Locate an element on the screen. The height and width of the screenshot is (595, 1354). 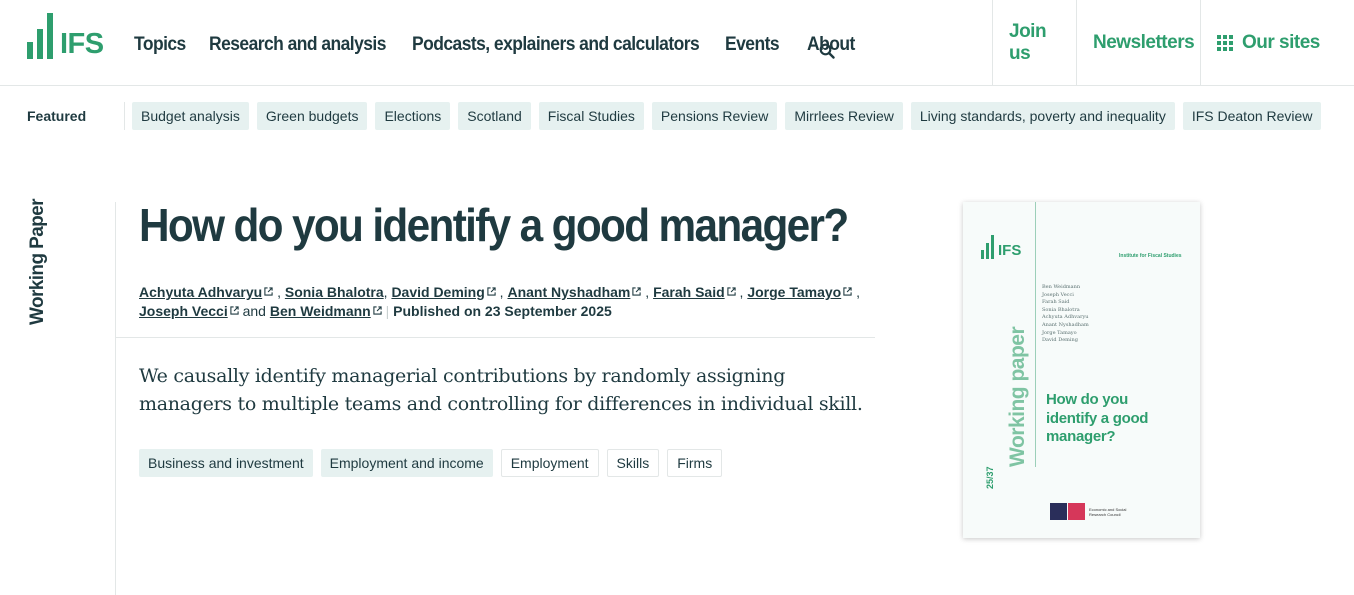
featured-green-budgets: Green budgets is located at coordinates (312, 116).